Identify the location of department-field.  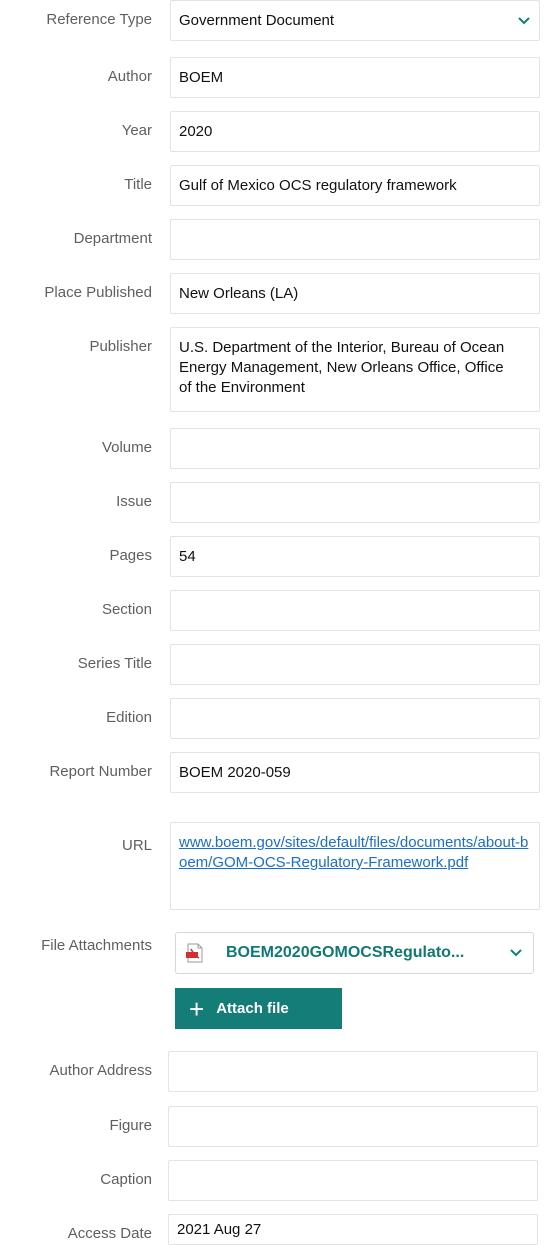
(355, 239).